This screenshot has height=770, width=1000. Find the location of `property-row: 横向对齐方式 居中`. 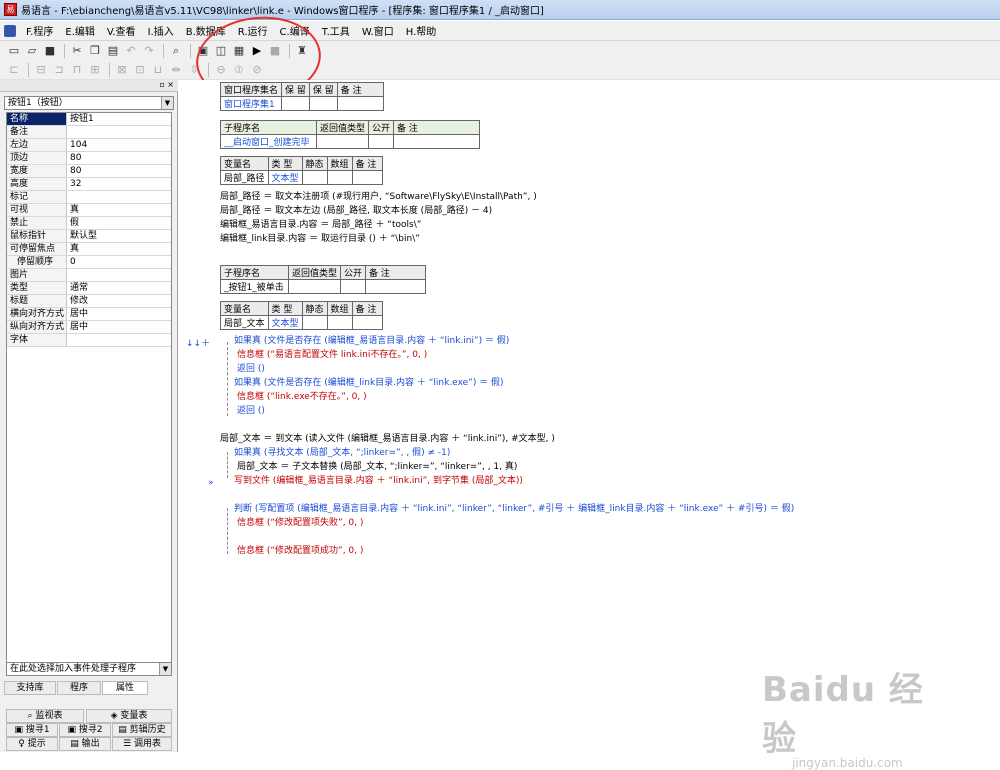

property-row: 横向对齐方式 居中 is located at coordinates (89, 314).